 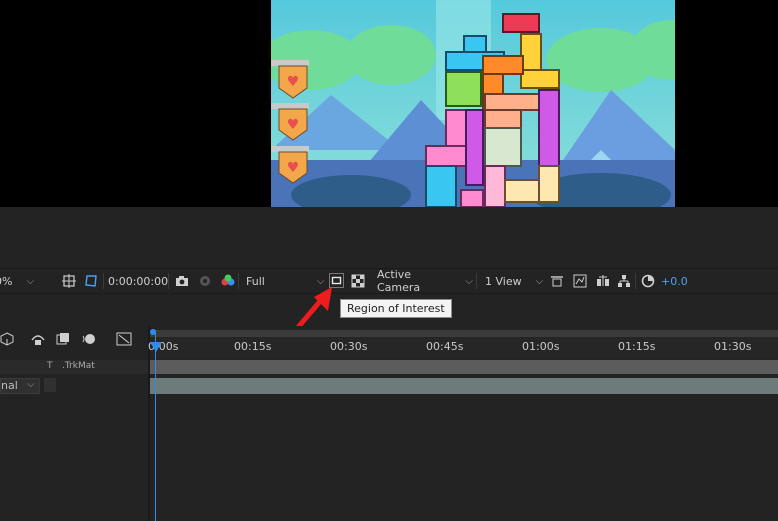 I want to click on views-value: 1 View, so click(x=503, y=281).